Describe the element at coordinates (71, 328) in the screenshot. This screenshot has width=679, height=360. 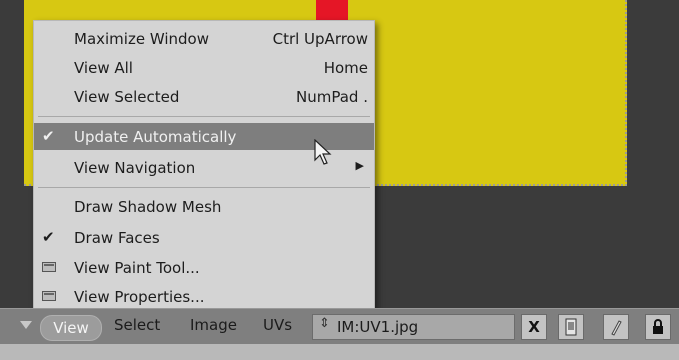
I see `view-menu-button: View` at that location.